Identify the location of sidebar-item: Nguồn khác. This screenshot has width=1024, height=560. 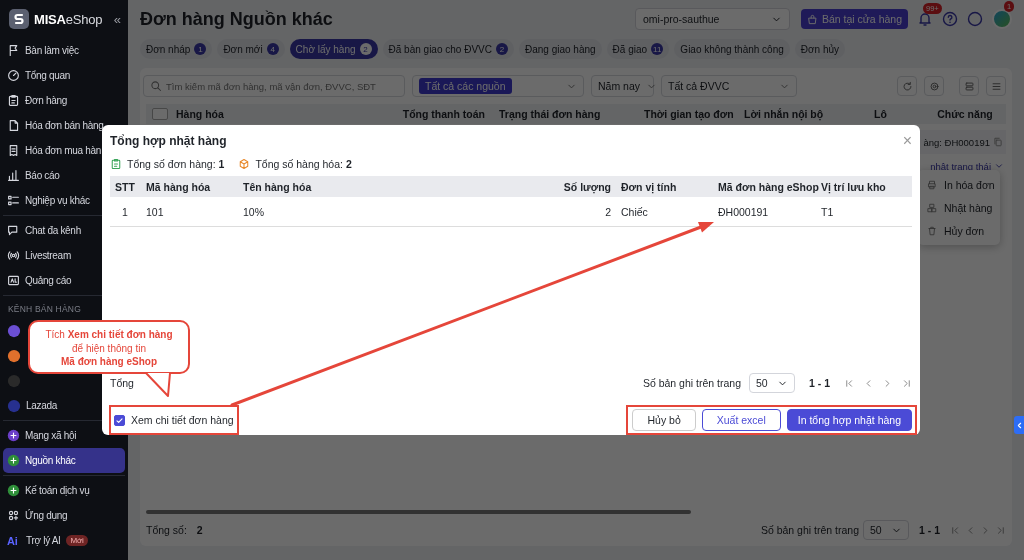
(64, 460).